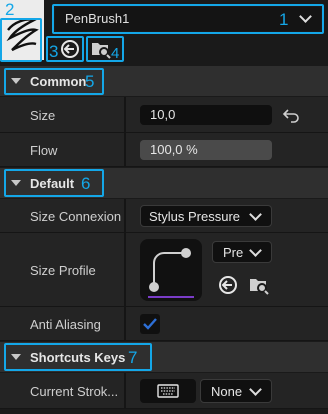 The height and width of the screenshot is (414, 328). What do you see at coordinates (43, 115) in the screenshot?
I see `size-label: Size` at bounding box center [43, 115].